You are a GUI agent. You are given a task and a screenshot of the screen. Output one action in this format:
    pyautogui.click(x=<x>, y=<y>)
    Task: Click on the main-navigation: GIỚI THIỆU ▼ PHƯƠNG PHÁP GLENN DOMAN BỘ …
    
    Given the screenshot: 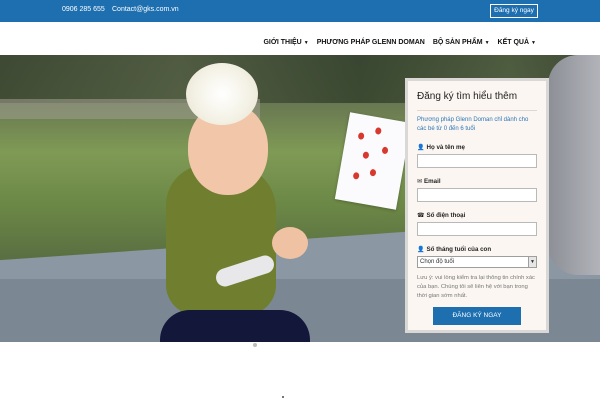 What is the action you would take?
    pyautogui.click(x=300, y=38)
    